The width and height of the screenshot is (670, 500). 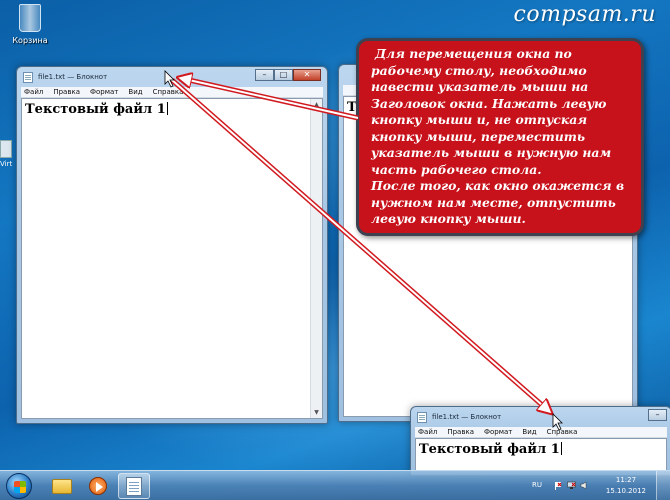 What do you see at coordinates (537, 485) in the screenshot?
I see `language-indicator: RU` at bounding box center [537, 485].